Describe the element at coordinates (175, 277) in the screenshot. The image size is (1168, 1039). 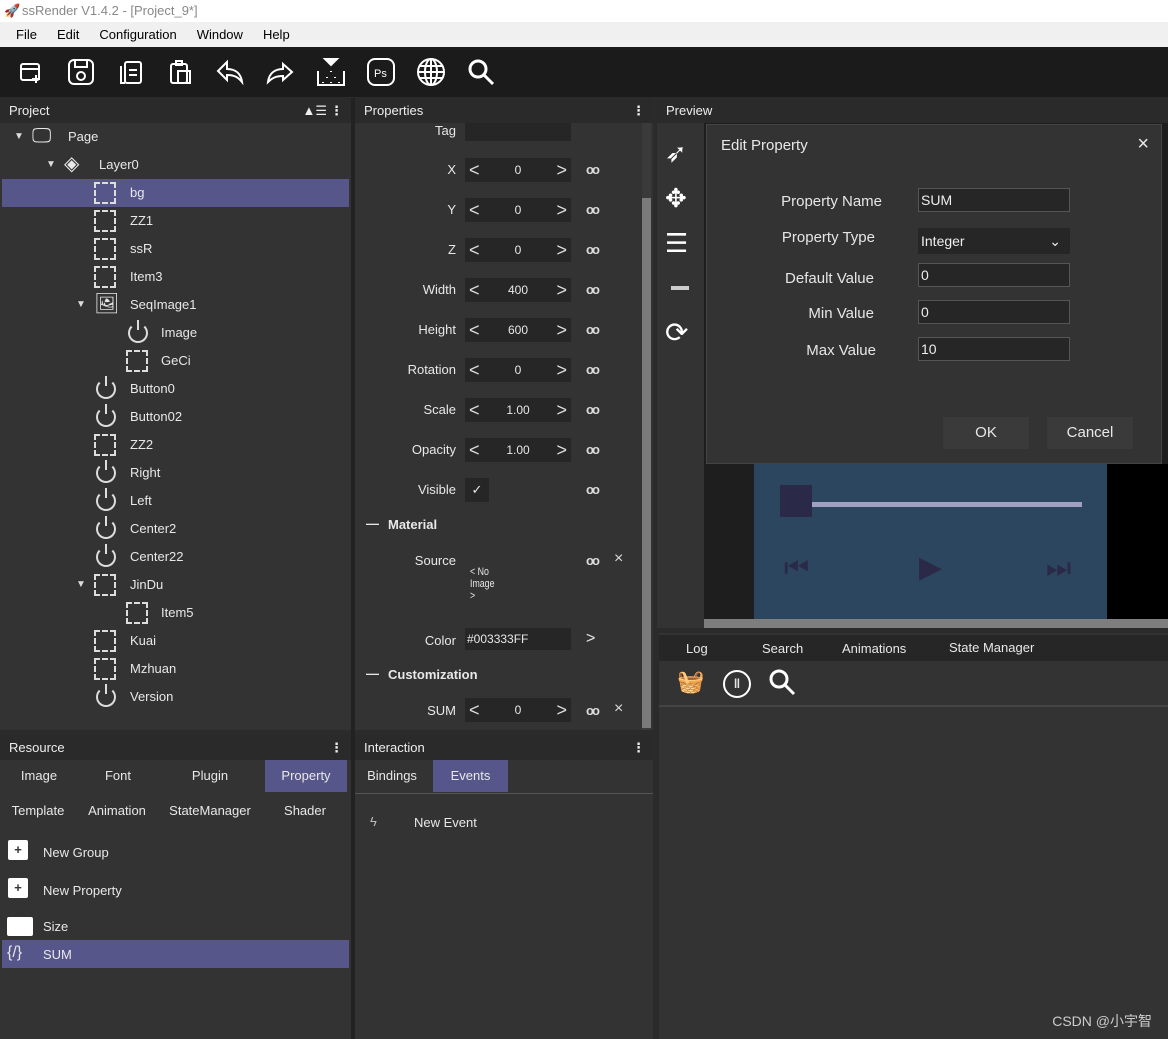
I see `tree-item: Item3` at that location.